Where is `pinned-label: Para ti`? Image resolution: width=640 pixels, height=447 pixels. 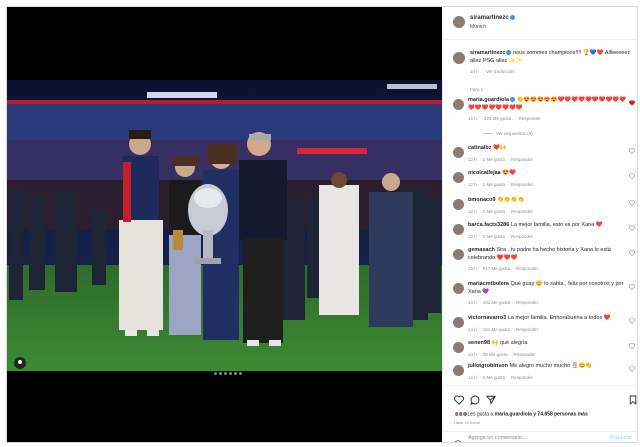
pinned-label: Para ti is located at coordinates (477, 89).